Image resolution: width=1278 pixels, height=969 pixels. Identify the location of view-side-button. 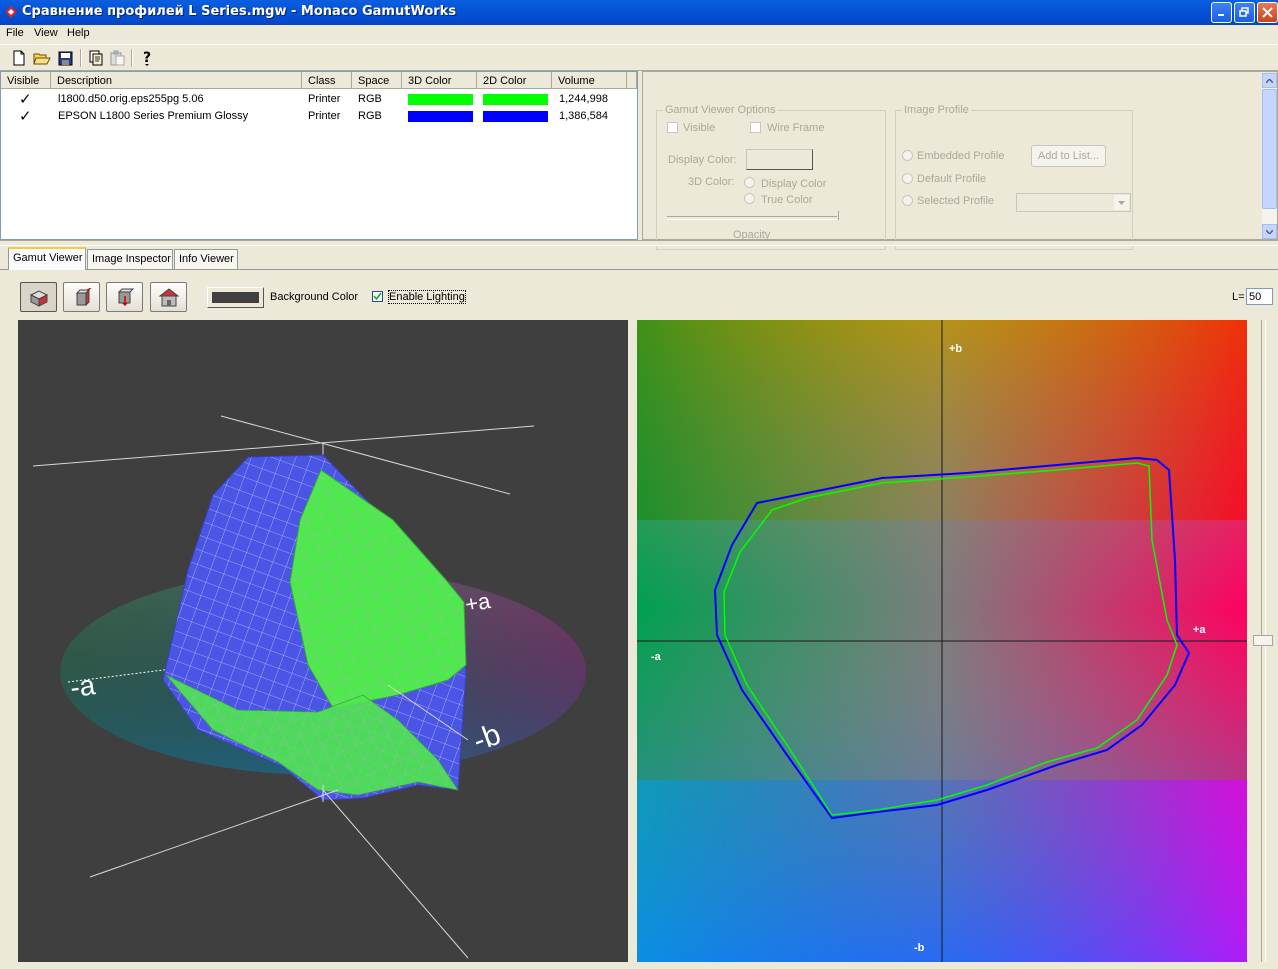
(81, 297).